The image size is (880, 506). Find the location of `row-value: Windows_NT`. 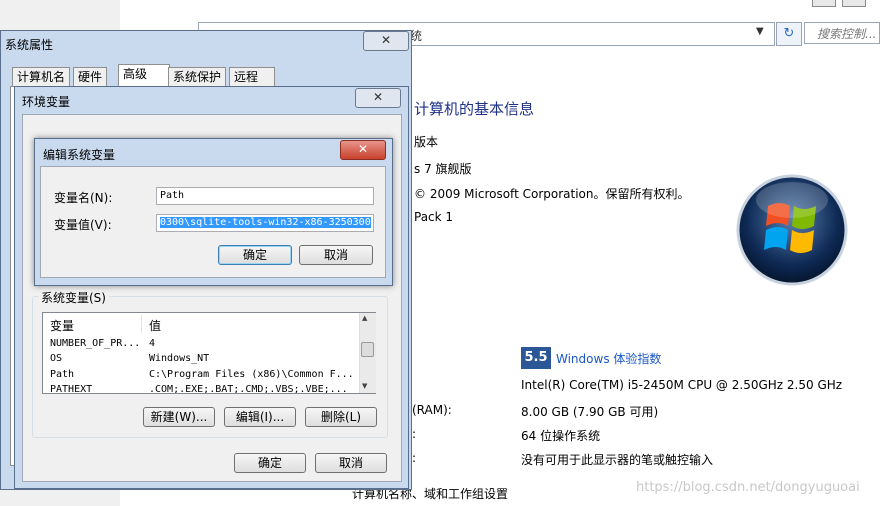

row-value: Windows_NT is located at coordinates (179, 358).